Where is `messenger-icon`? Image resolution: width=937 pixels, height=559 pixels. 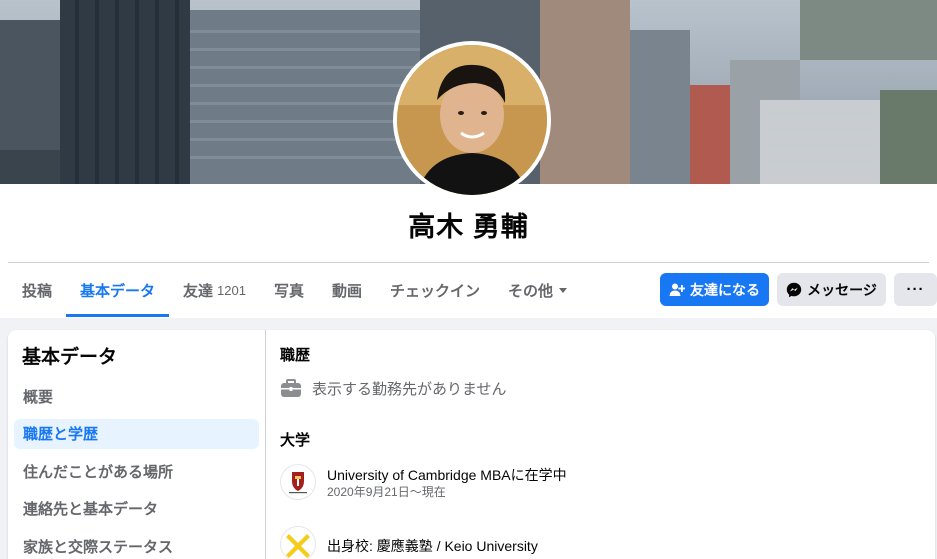
messenger-icon is located at coordinates (794, 290).